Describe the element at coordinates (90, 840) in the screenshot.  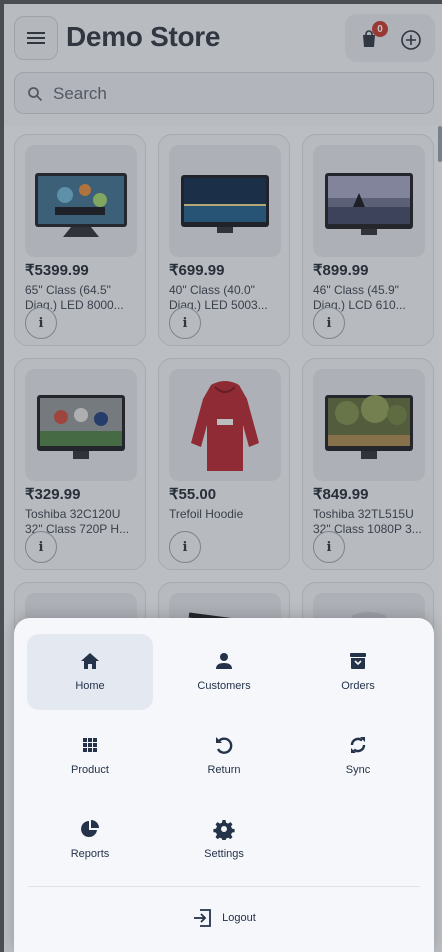
I see `menu-item-reports: Reports` at that location.